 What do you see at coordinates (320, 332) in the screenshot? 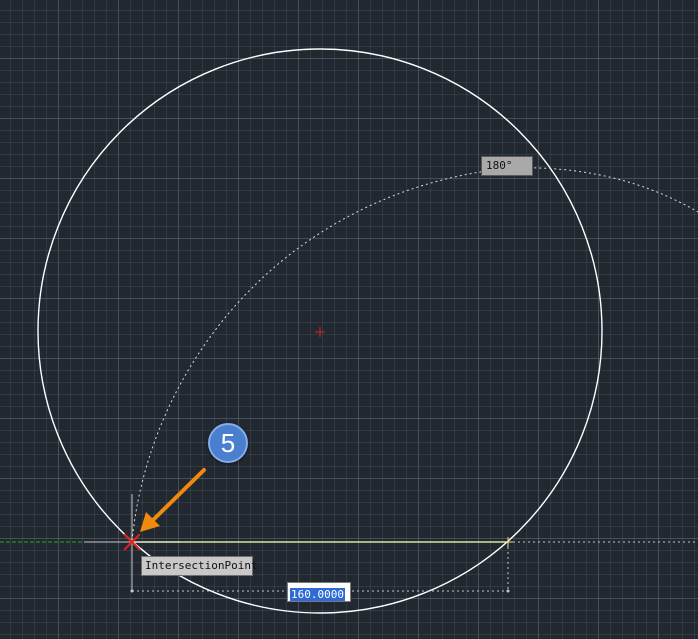
I see `circle-center-marker` at bounding box center [320, 332].